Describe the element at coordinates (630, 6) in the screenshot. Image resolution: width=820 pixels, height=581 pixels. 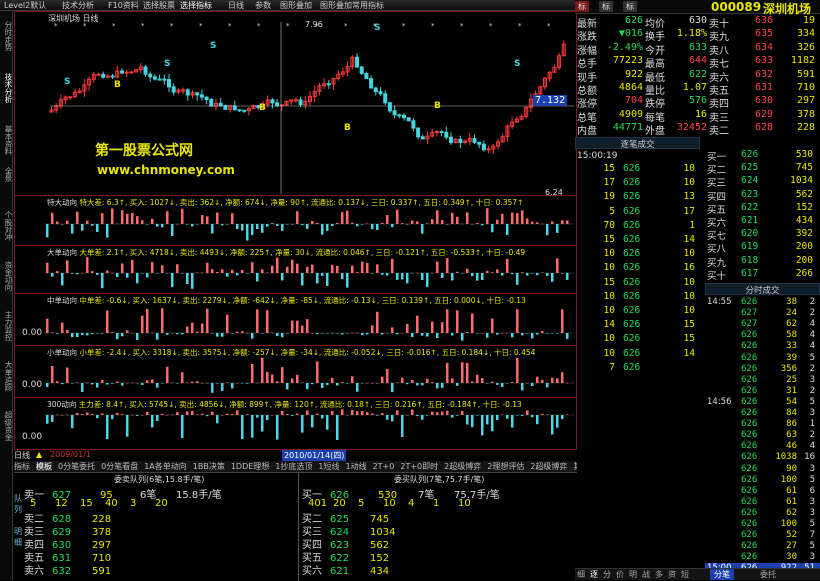
I see `stock-tab-2: 标` at that location.